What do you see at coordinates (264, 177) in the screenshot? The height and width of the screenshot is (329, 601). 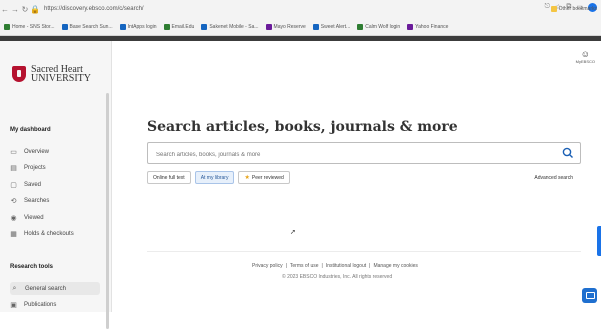 I see `filter-peer-reviewed: ★ Peer reviewed` at bounding box center [264, 177].